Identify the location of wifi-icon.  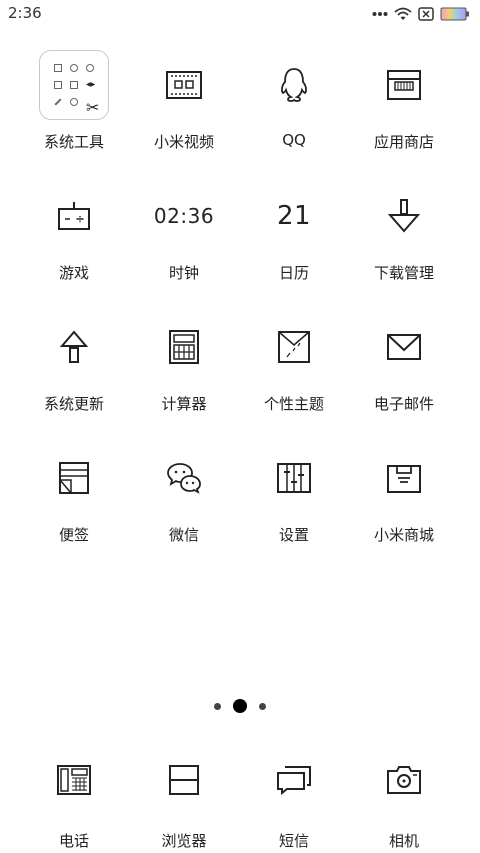
(403, 14).